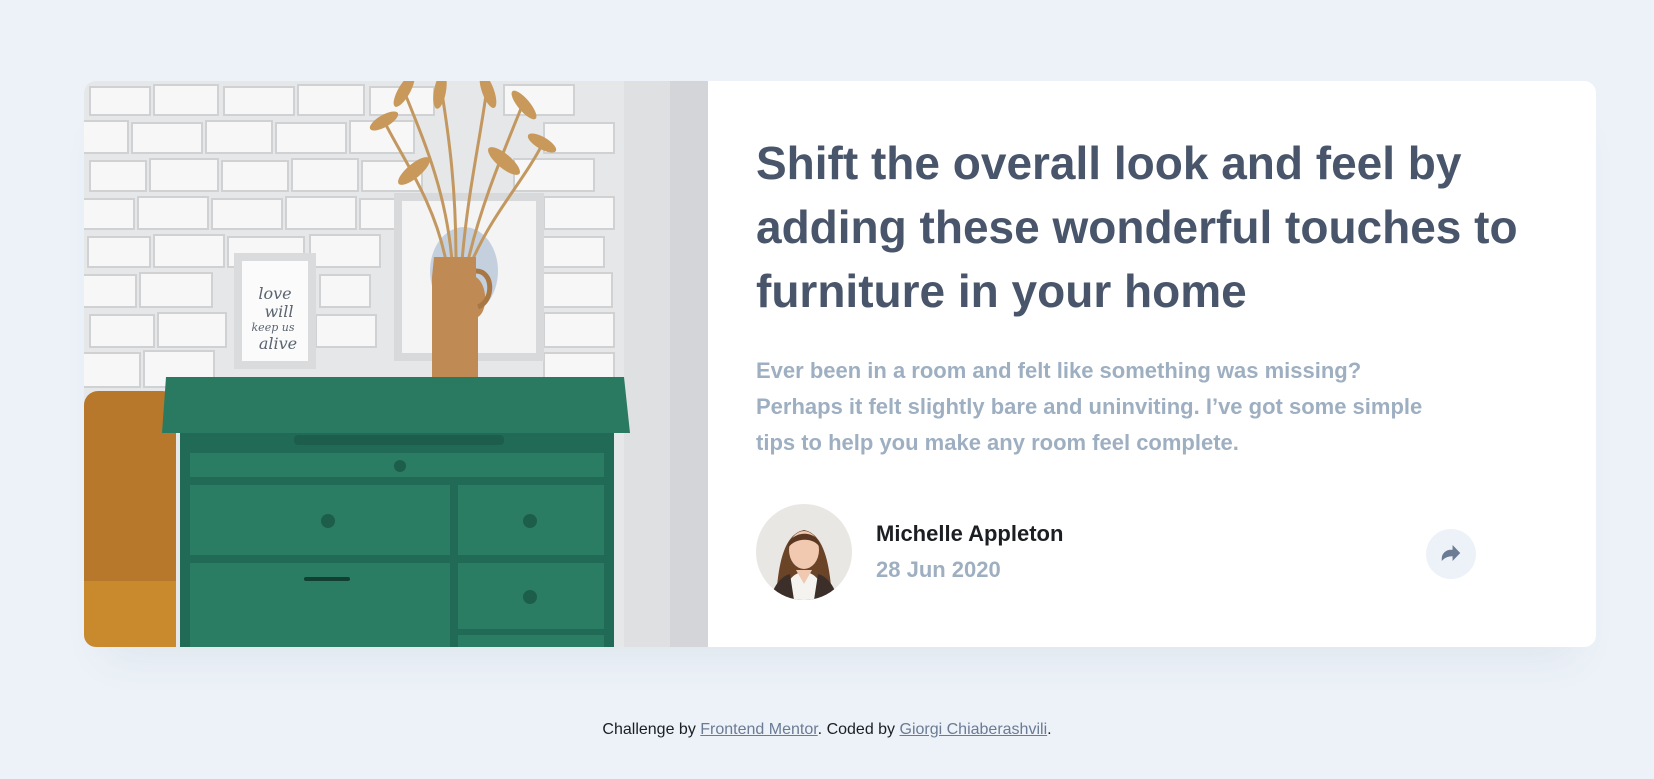  I want to click on svg-text: alive, so click(278, 343).